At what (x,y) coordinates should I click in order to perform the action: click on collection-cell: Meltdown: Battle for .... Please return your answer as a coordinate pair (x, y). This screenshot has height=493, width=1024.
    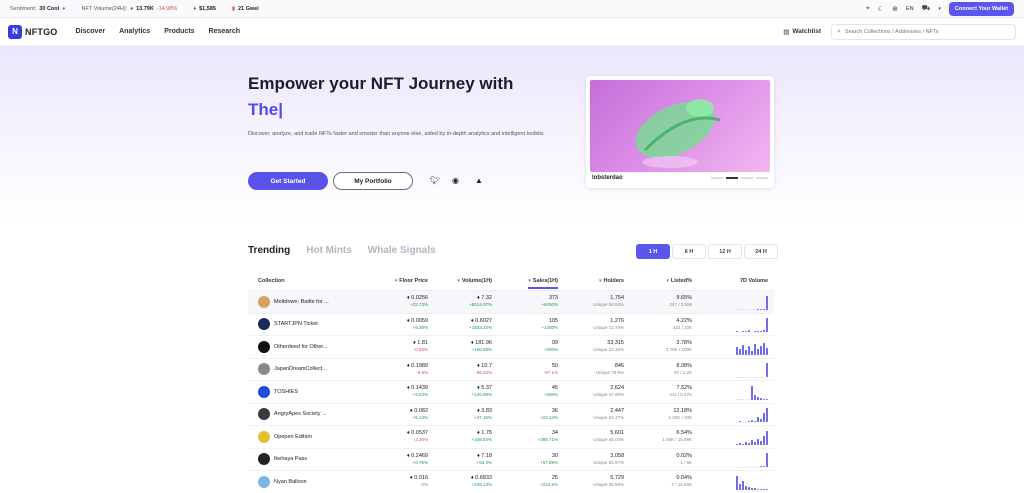
    Looking at the image, I should click on (315, 301).